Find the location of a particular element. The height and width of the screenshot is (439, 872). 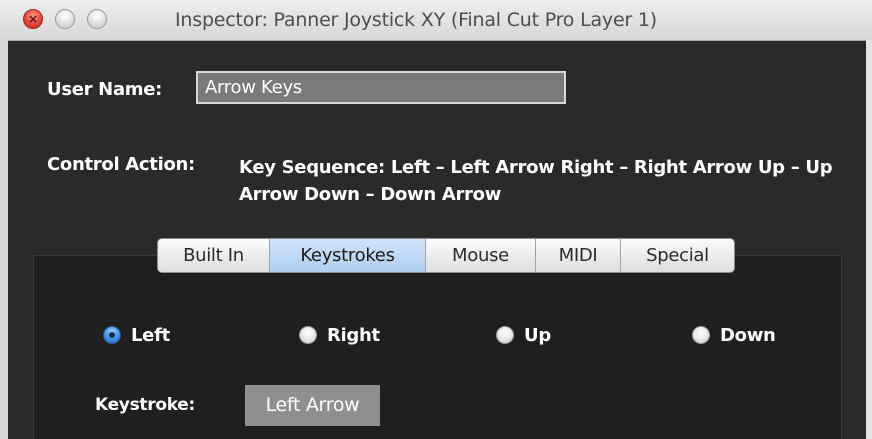

radio-left-label: Left is located at coordinates (150, 335).